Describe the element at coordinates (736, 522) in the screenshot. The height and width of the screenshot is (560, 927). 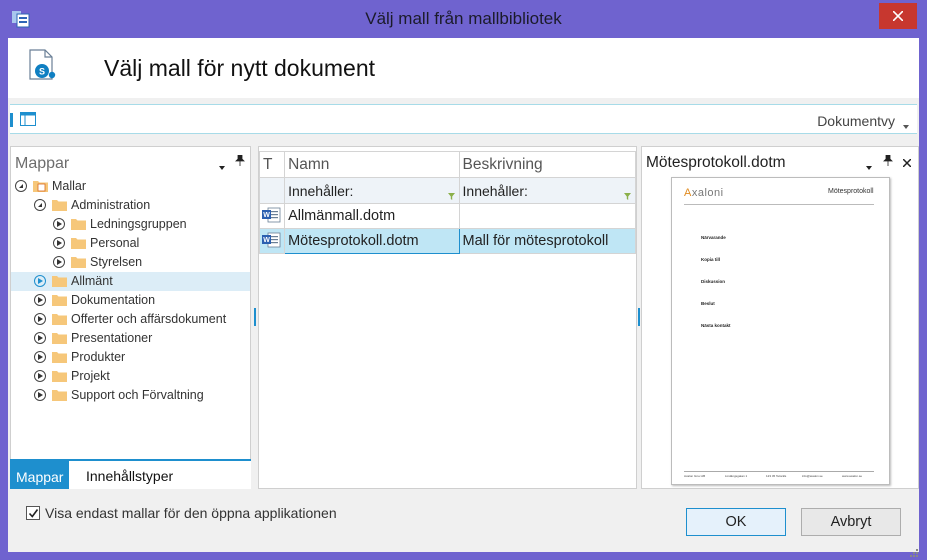
I see `ok-button: OK` at that location.